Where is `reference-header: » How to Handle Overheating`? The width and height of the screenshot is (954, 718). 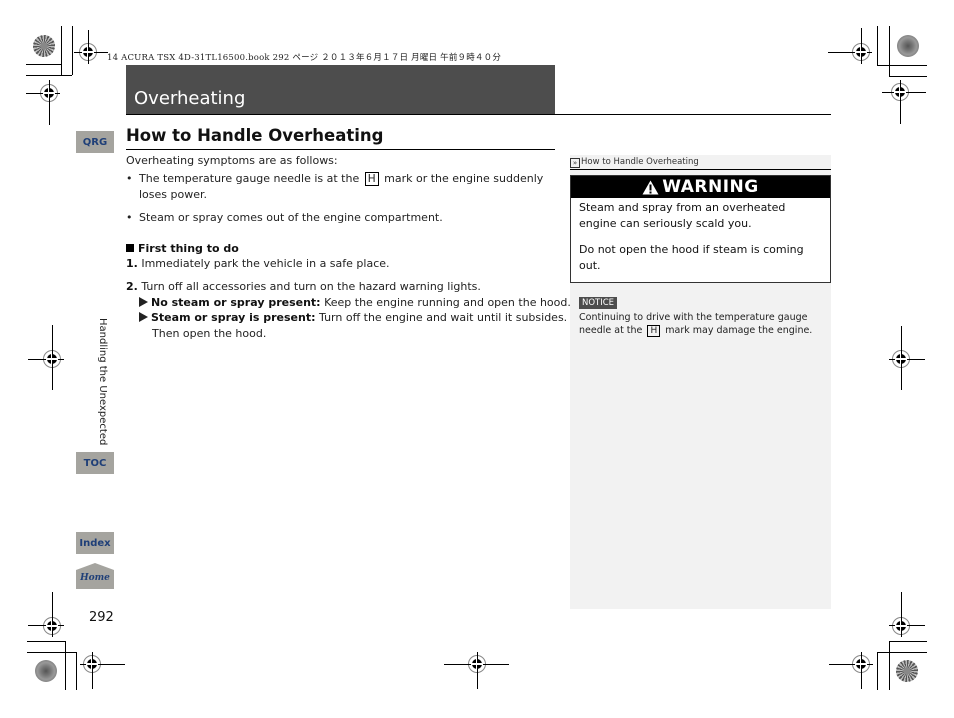 reference-header: » How to Handle Overheating is located at coordinates (700, 162).